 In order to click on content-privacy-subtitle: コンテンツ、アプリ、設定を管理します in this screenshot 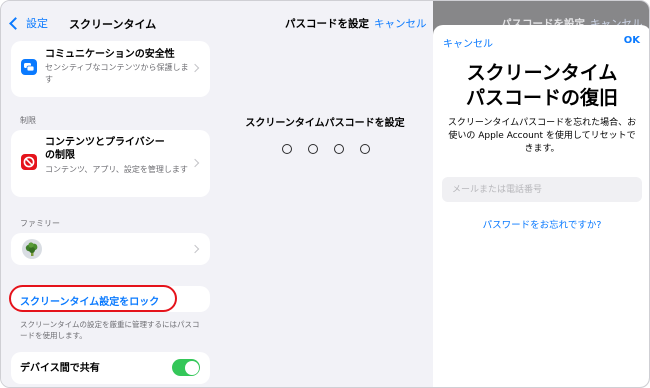, I will do `click(116, 169)`.